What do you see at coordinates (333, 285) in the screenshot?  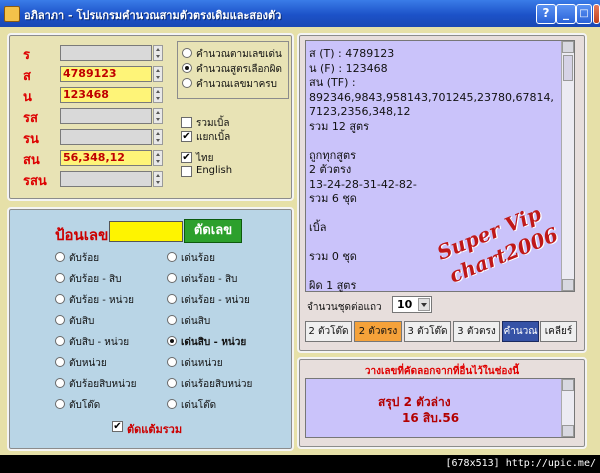 I see `output-line: ผิด 1 สูตร` at bounding box center [333, 285].